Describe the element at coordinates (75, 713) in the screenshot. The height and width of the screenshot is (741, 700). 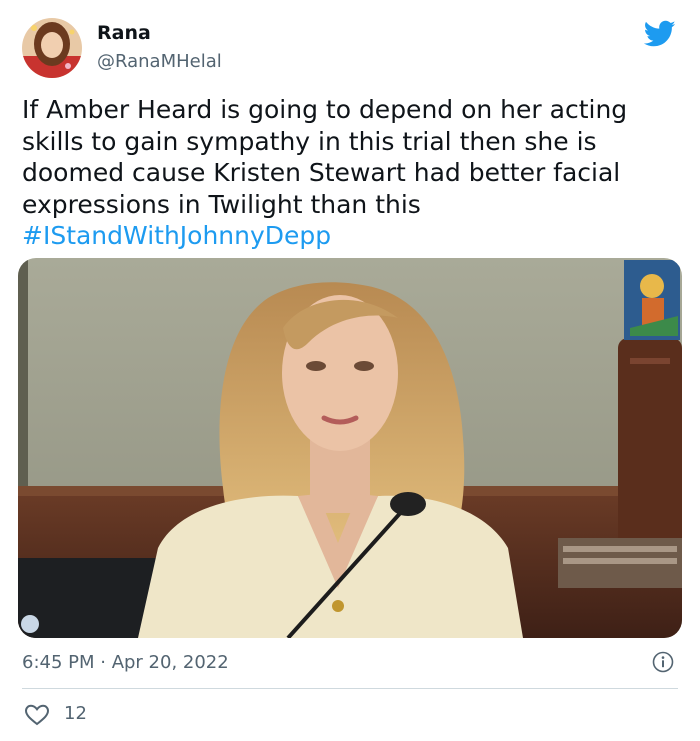
I see `like-count: 12` at that location.